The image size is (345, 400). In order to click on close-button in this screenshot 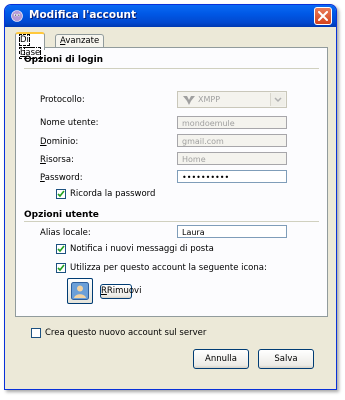, I will do `click(323, 16)`.